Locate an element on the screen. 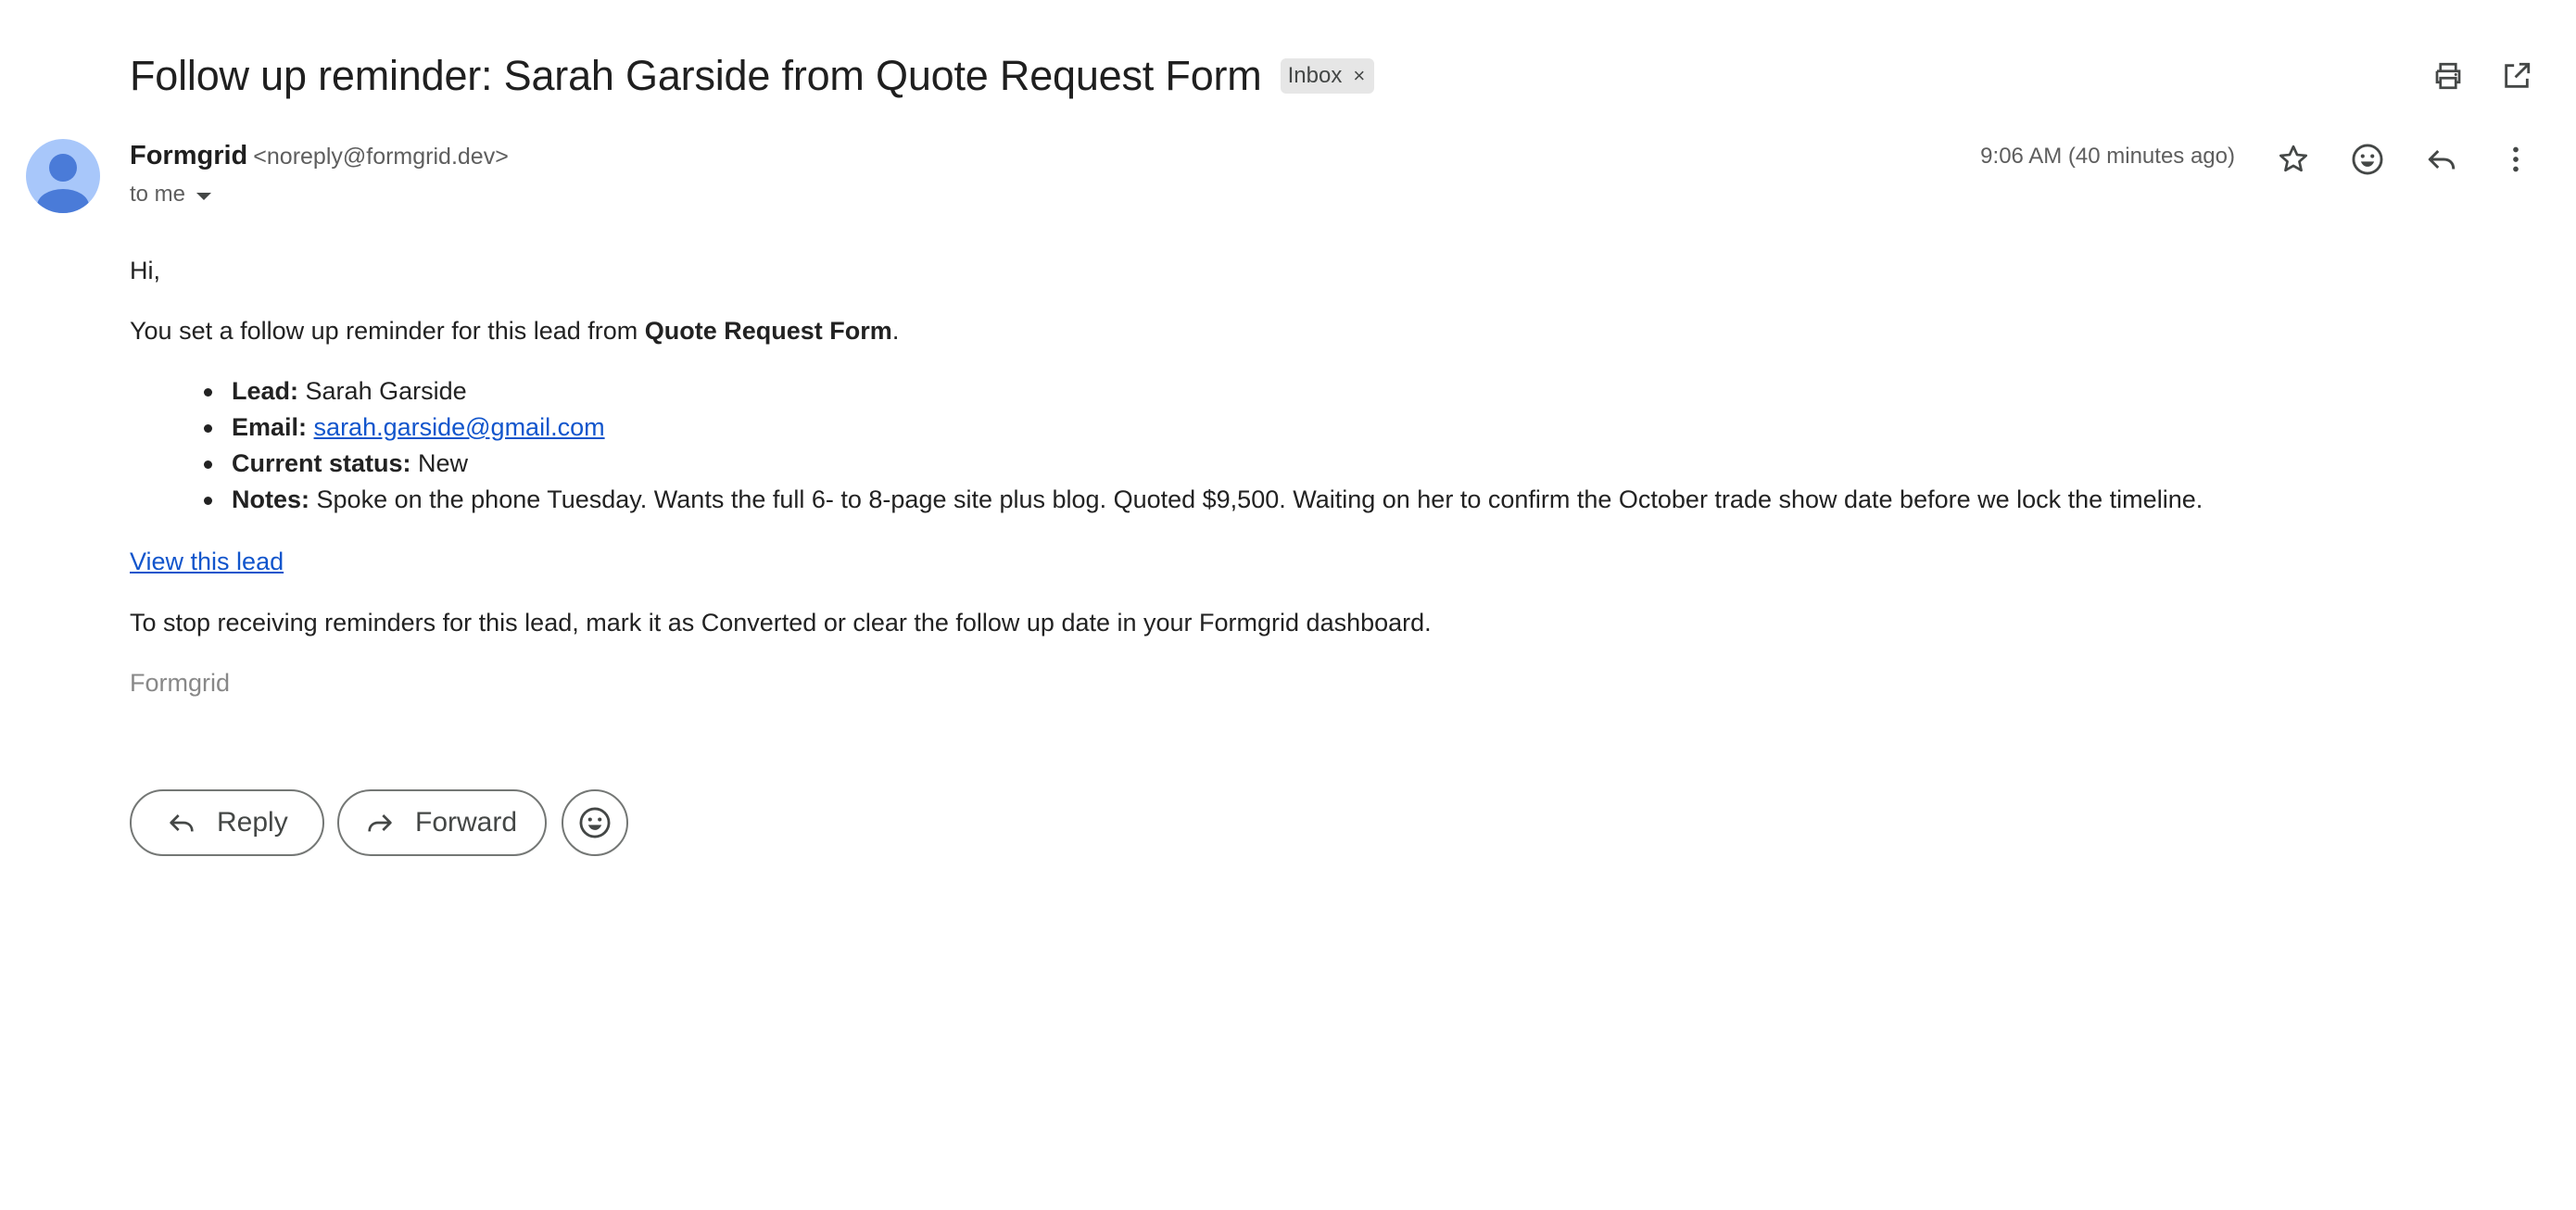 This screenshot has width=2576, height=1210. forward-button-label: Forward is located at coordinates (466, 822).